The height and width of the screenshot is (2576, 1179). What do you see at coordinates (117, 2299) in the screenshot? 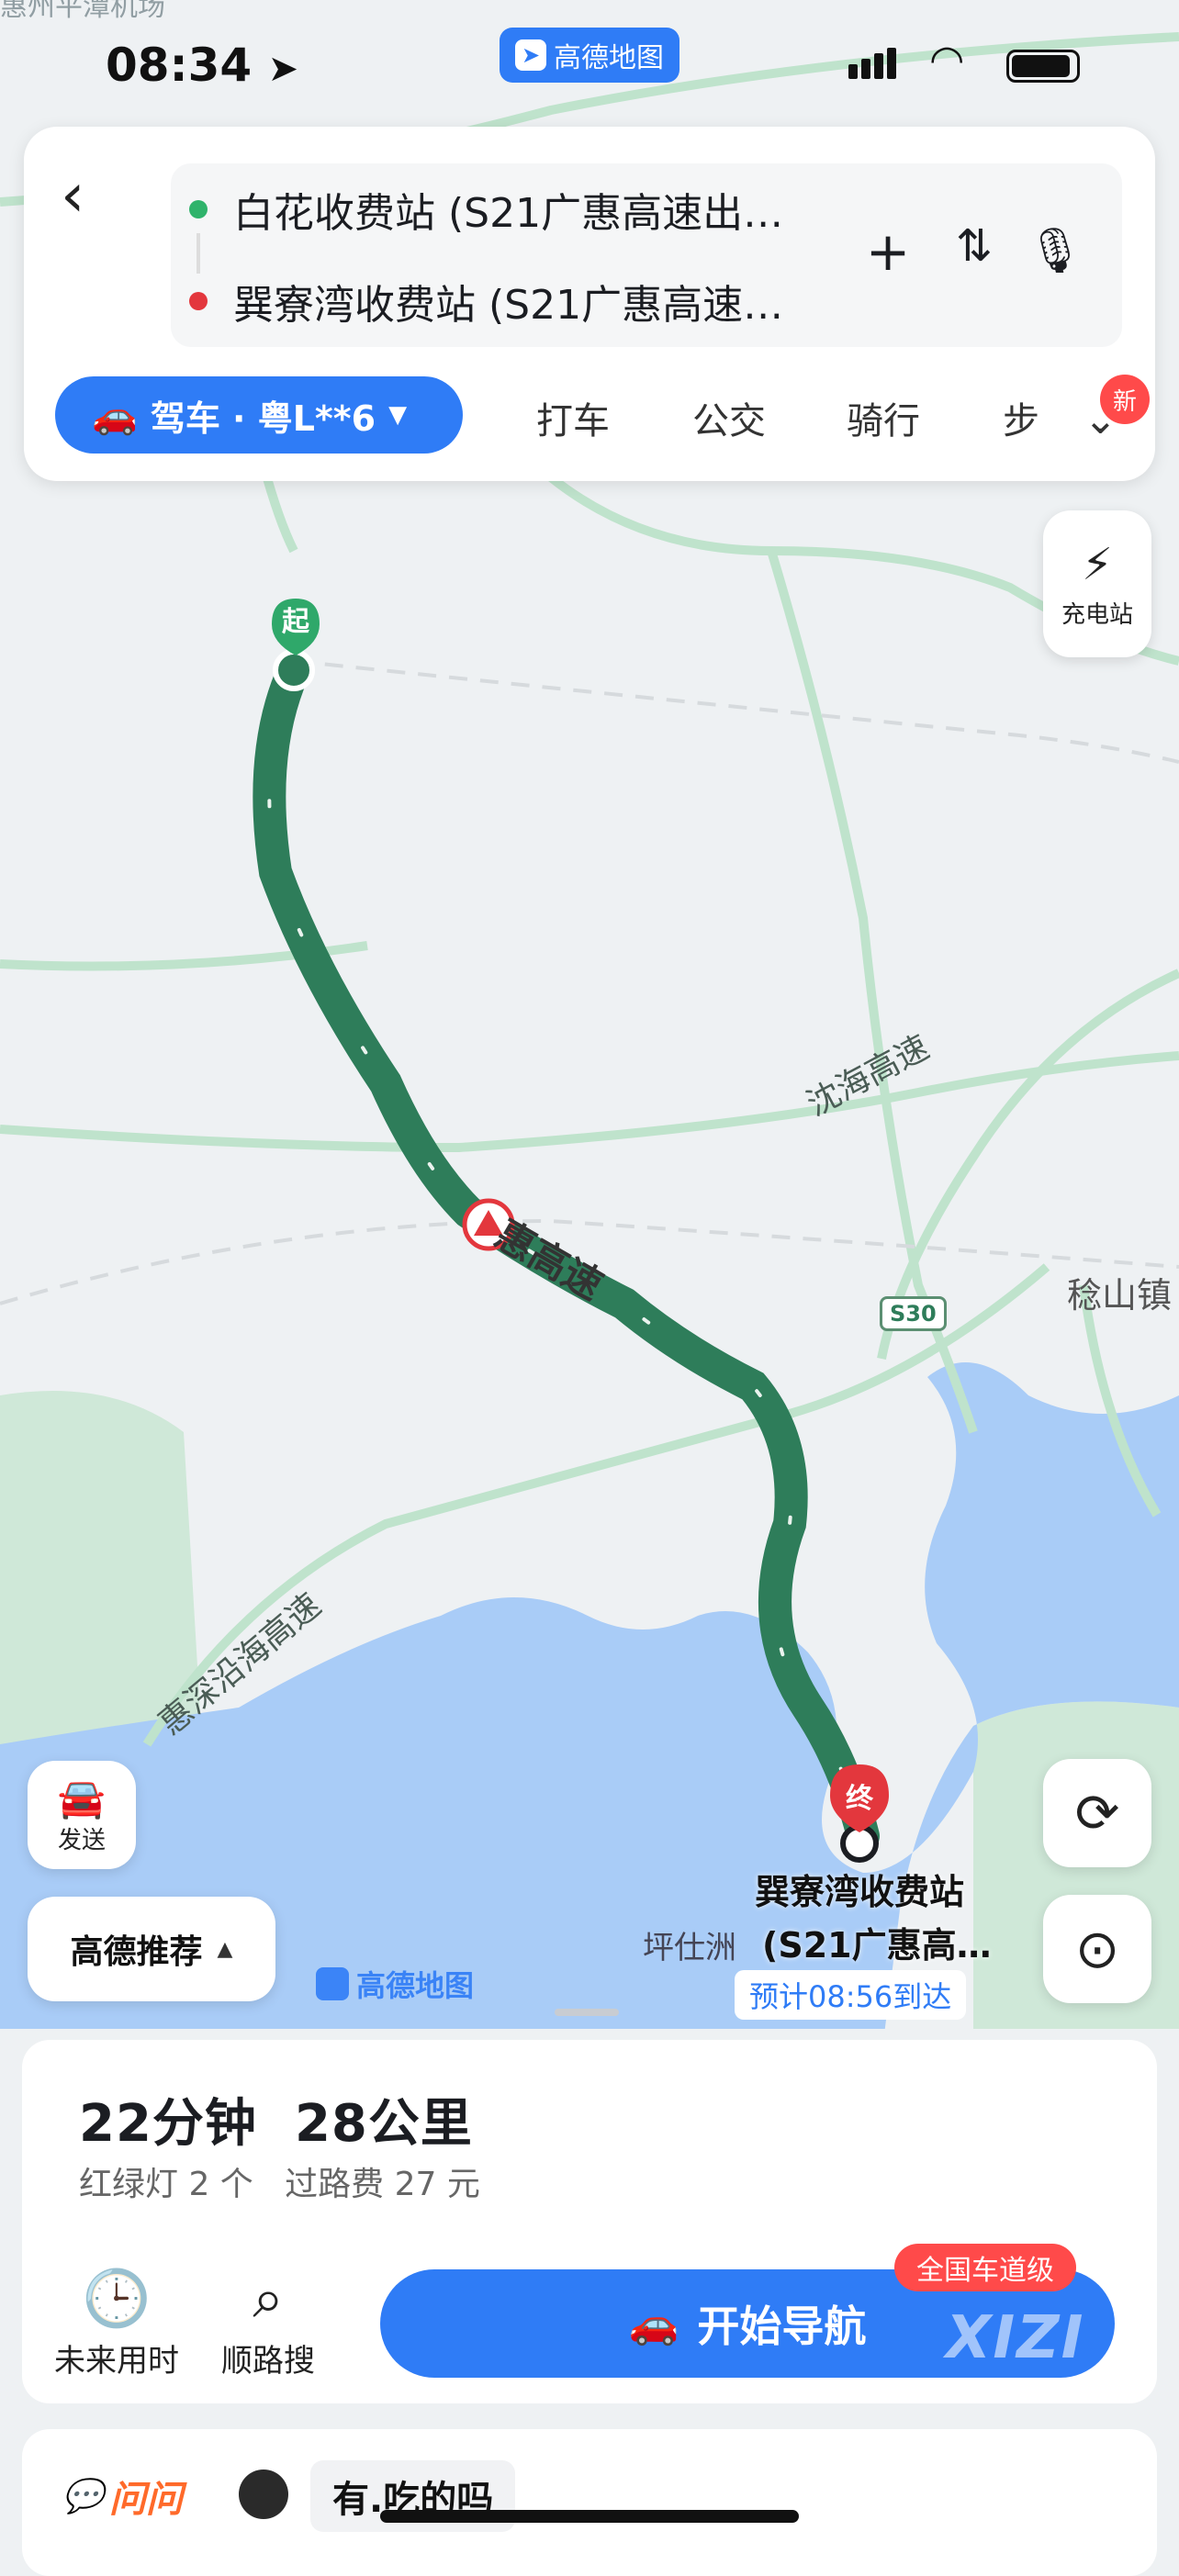
I see `clock-icon: 🕒` at bounding box center [117, 2299].